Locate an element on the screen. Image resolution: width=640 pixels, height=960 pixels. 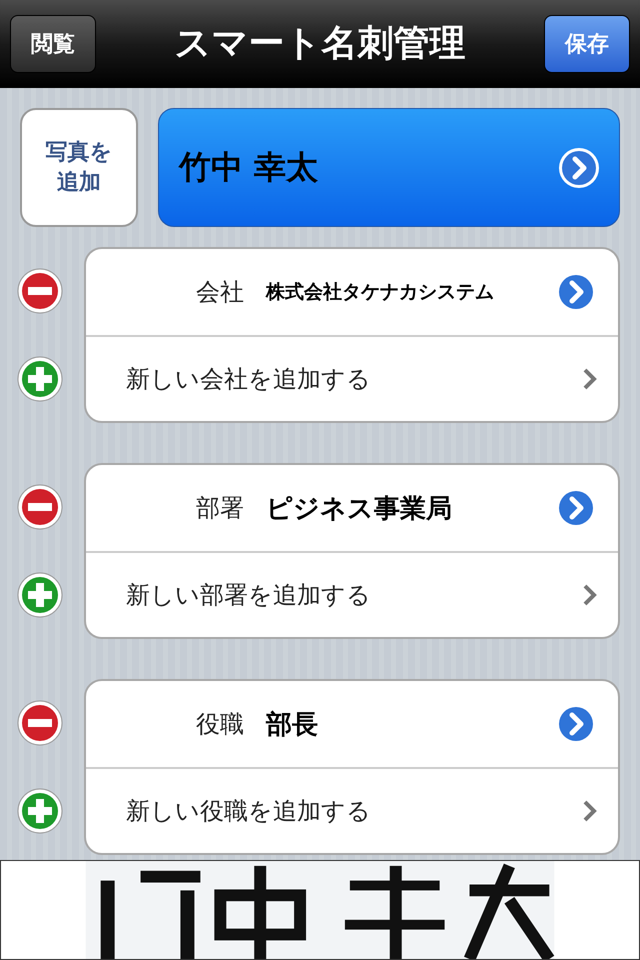
field-row: 部署 ピジネス事業局 is located at coordinates (352, 508).